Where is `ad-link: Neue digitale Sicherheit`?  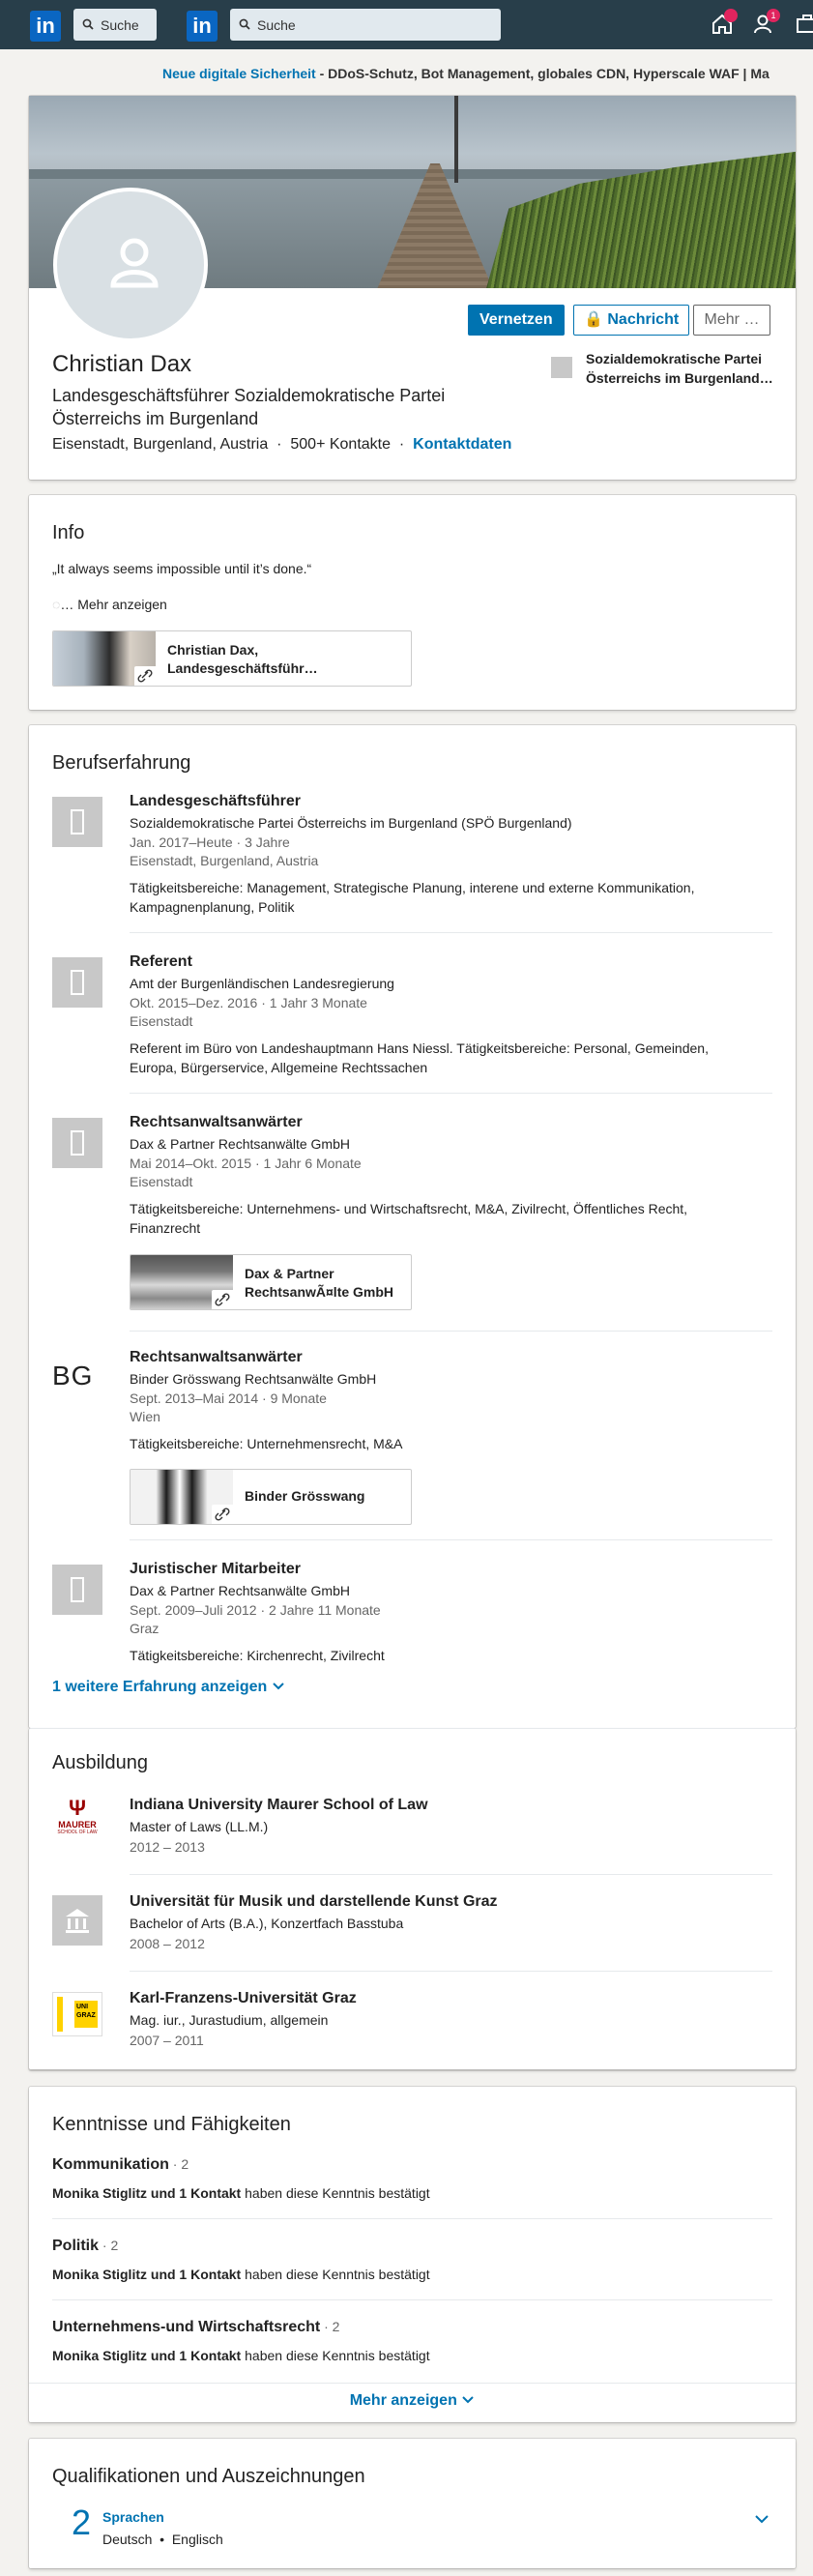 ad-link: Neue digitale Sicherheit is located at coordinates (239, 73).